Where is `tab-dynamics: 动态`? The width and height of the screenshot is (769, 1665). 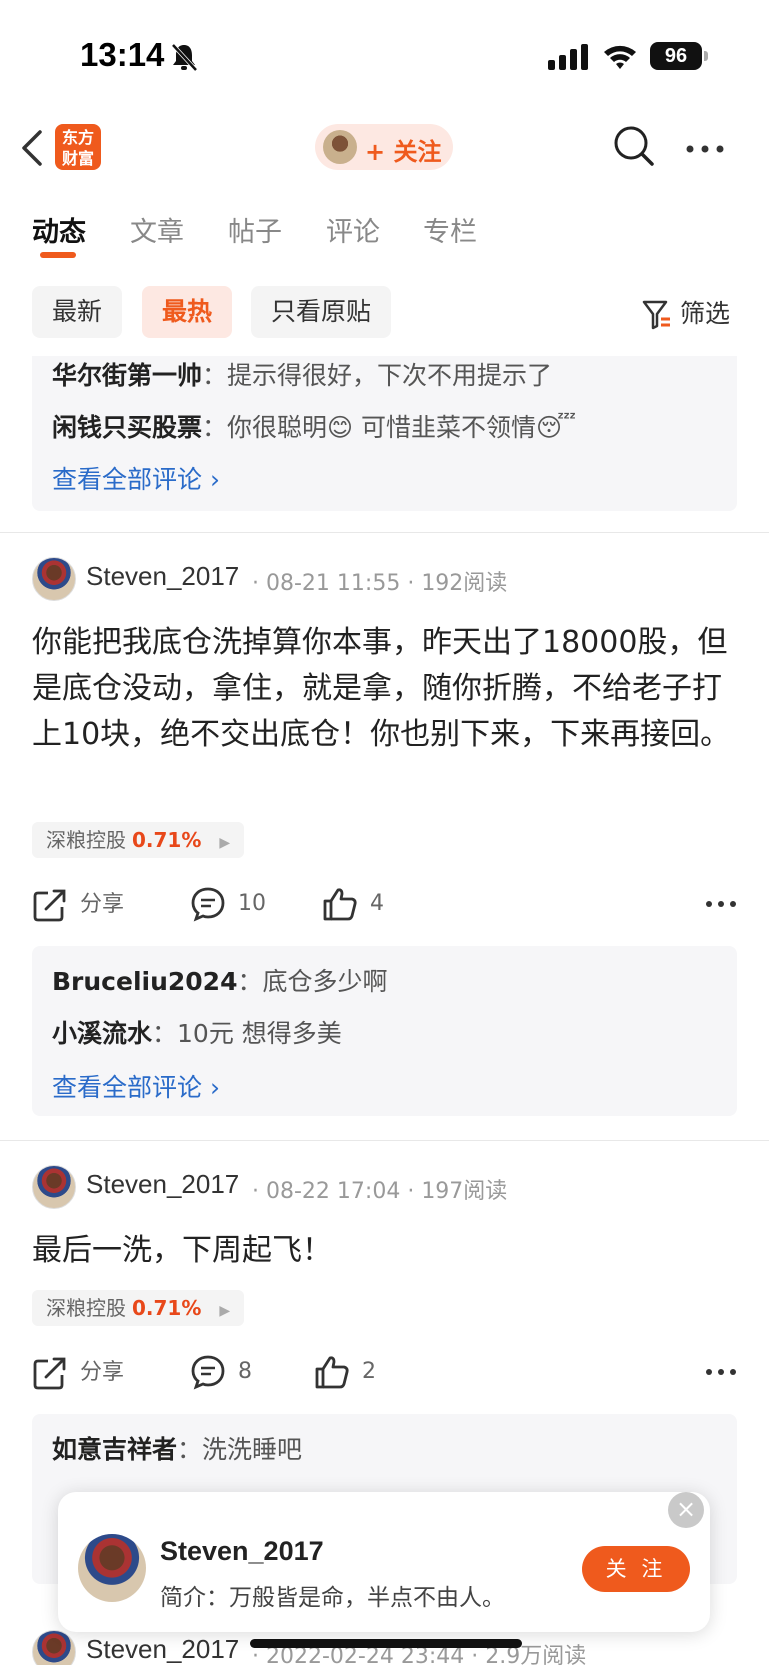
tab-dynamics: 动态 is located at coordinates (59, 229).